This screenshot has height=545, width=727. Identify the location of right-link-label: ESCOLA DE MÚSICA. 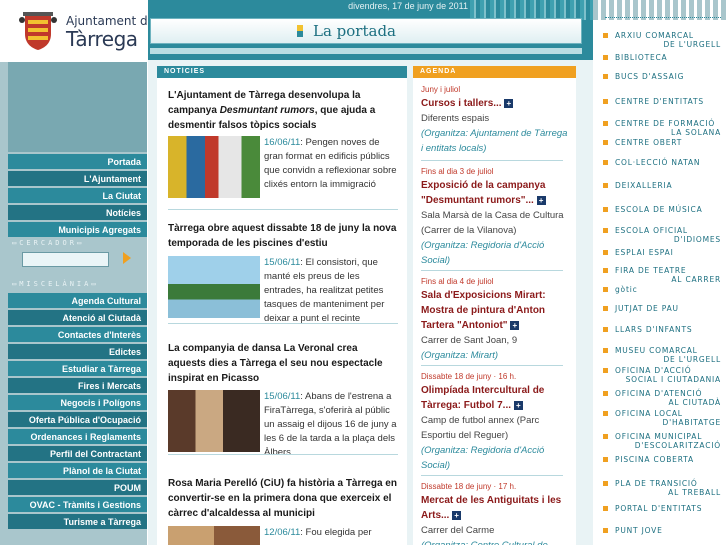
(659, 209).